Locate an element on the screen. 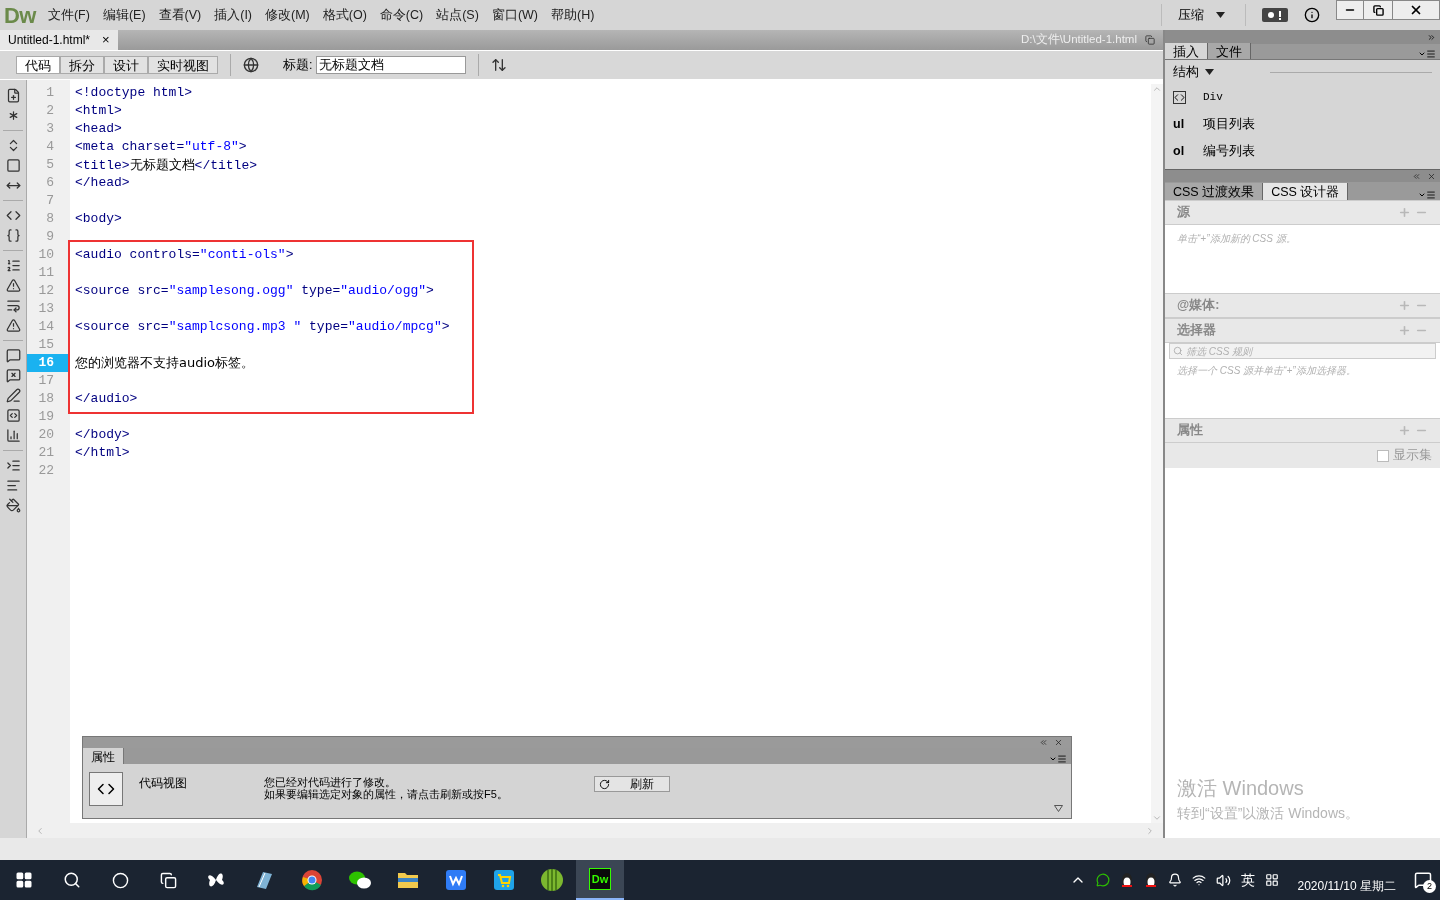 This screenshot has width=1440, height=900. expand-icon is located at coordinates (1058, 808).